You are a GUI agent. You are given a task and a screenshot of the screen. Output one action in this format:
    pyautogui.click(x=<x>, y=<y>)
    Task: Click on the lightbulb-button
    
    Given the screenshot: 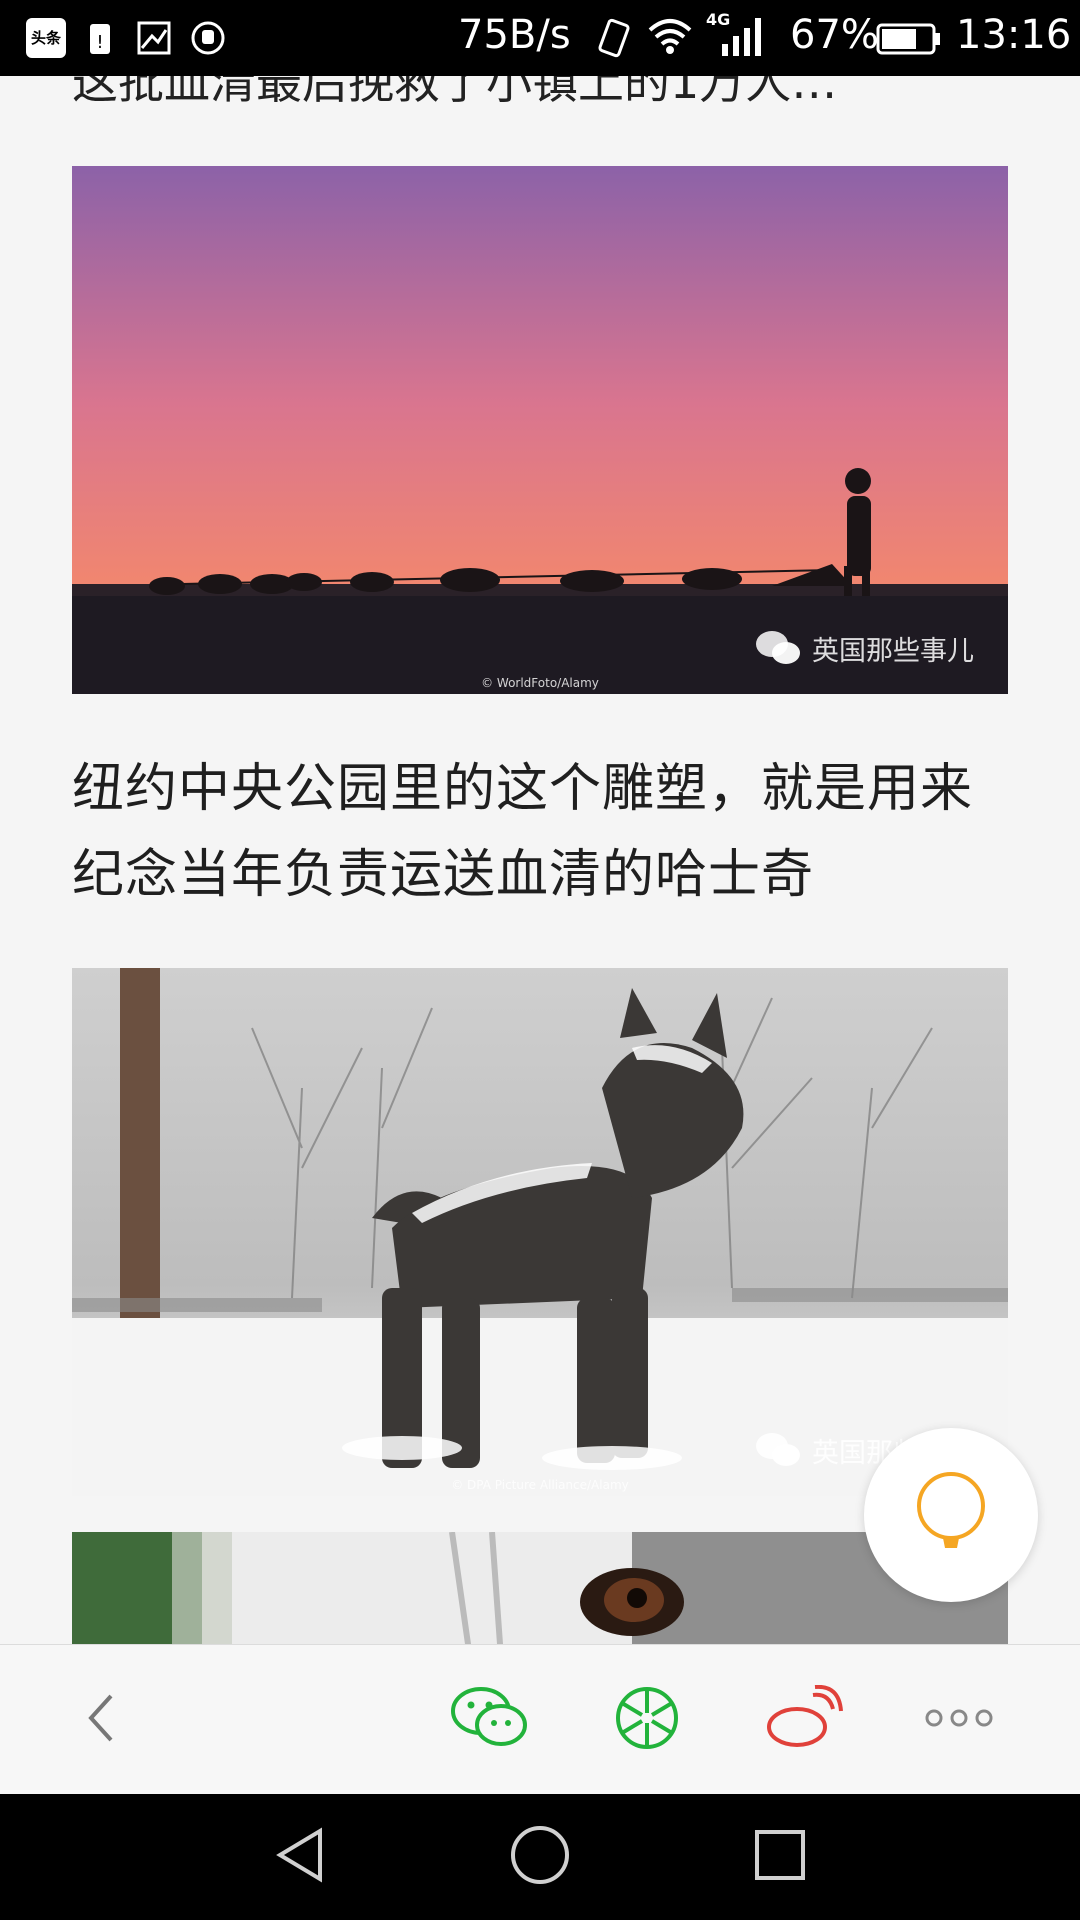 What is the action you would take?
    pyautogui.click(x=951, y=1515)
    